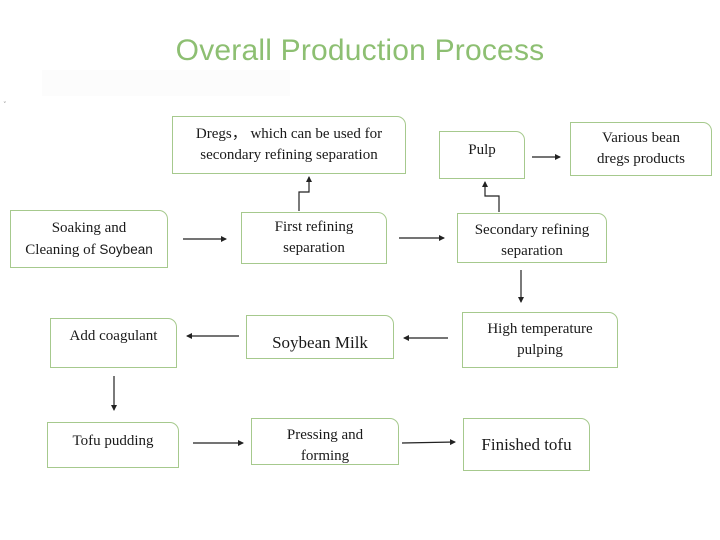 This screenshot has height=540, width=720. I want to click on arrow-secondary-to-pulp, so click(491, 196).